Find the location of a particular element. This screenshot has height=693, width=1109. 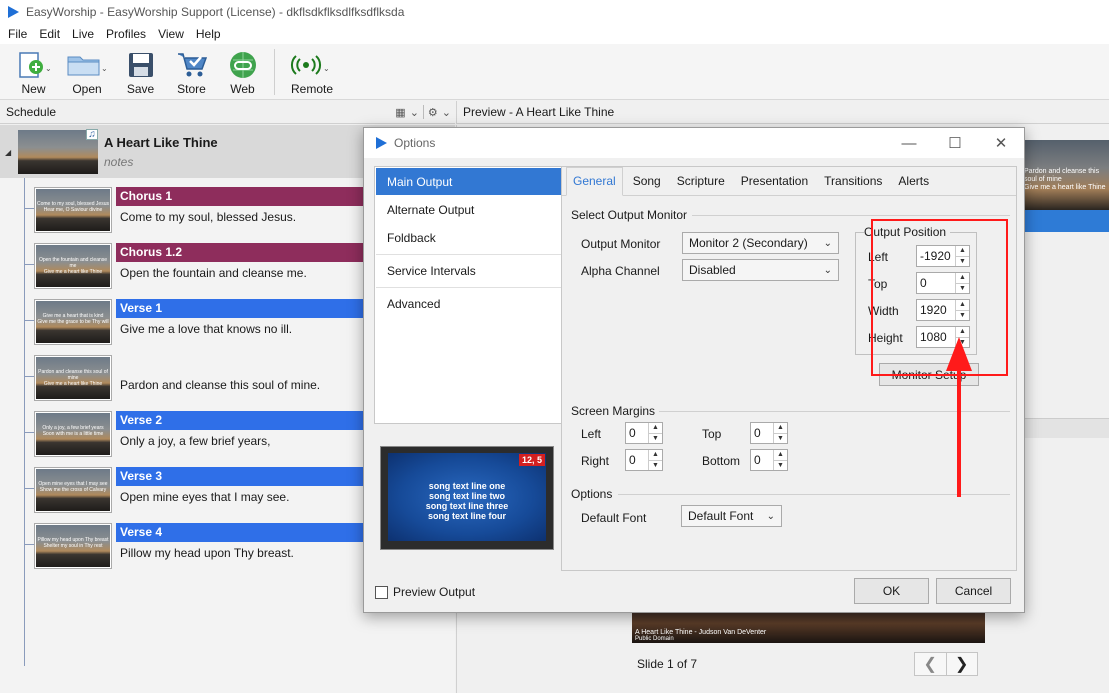

preview-selection-bar is located at coordinates (1065, 221).